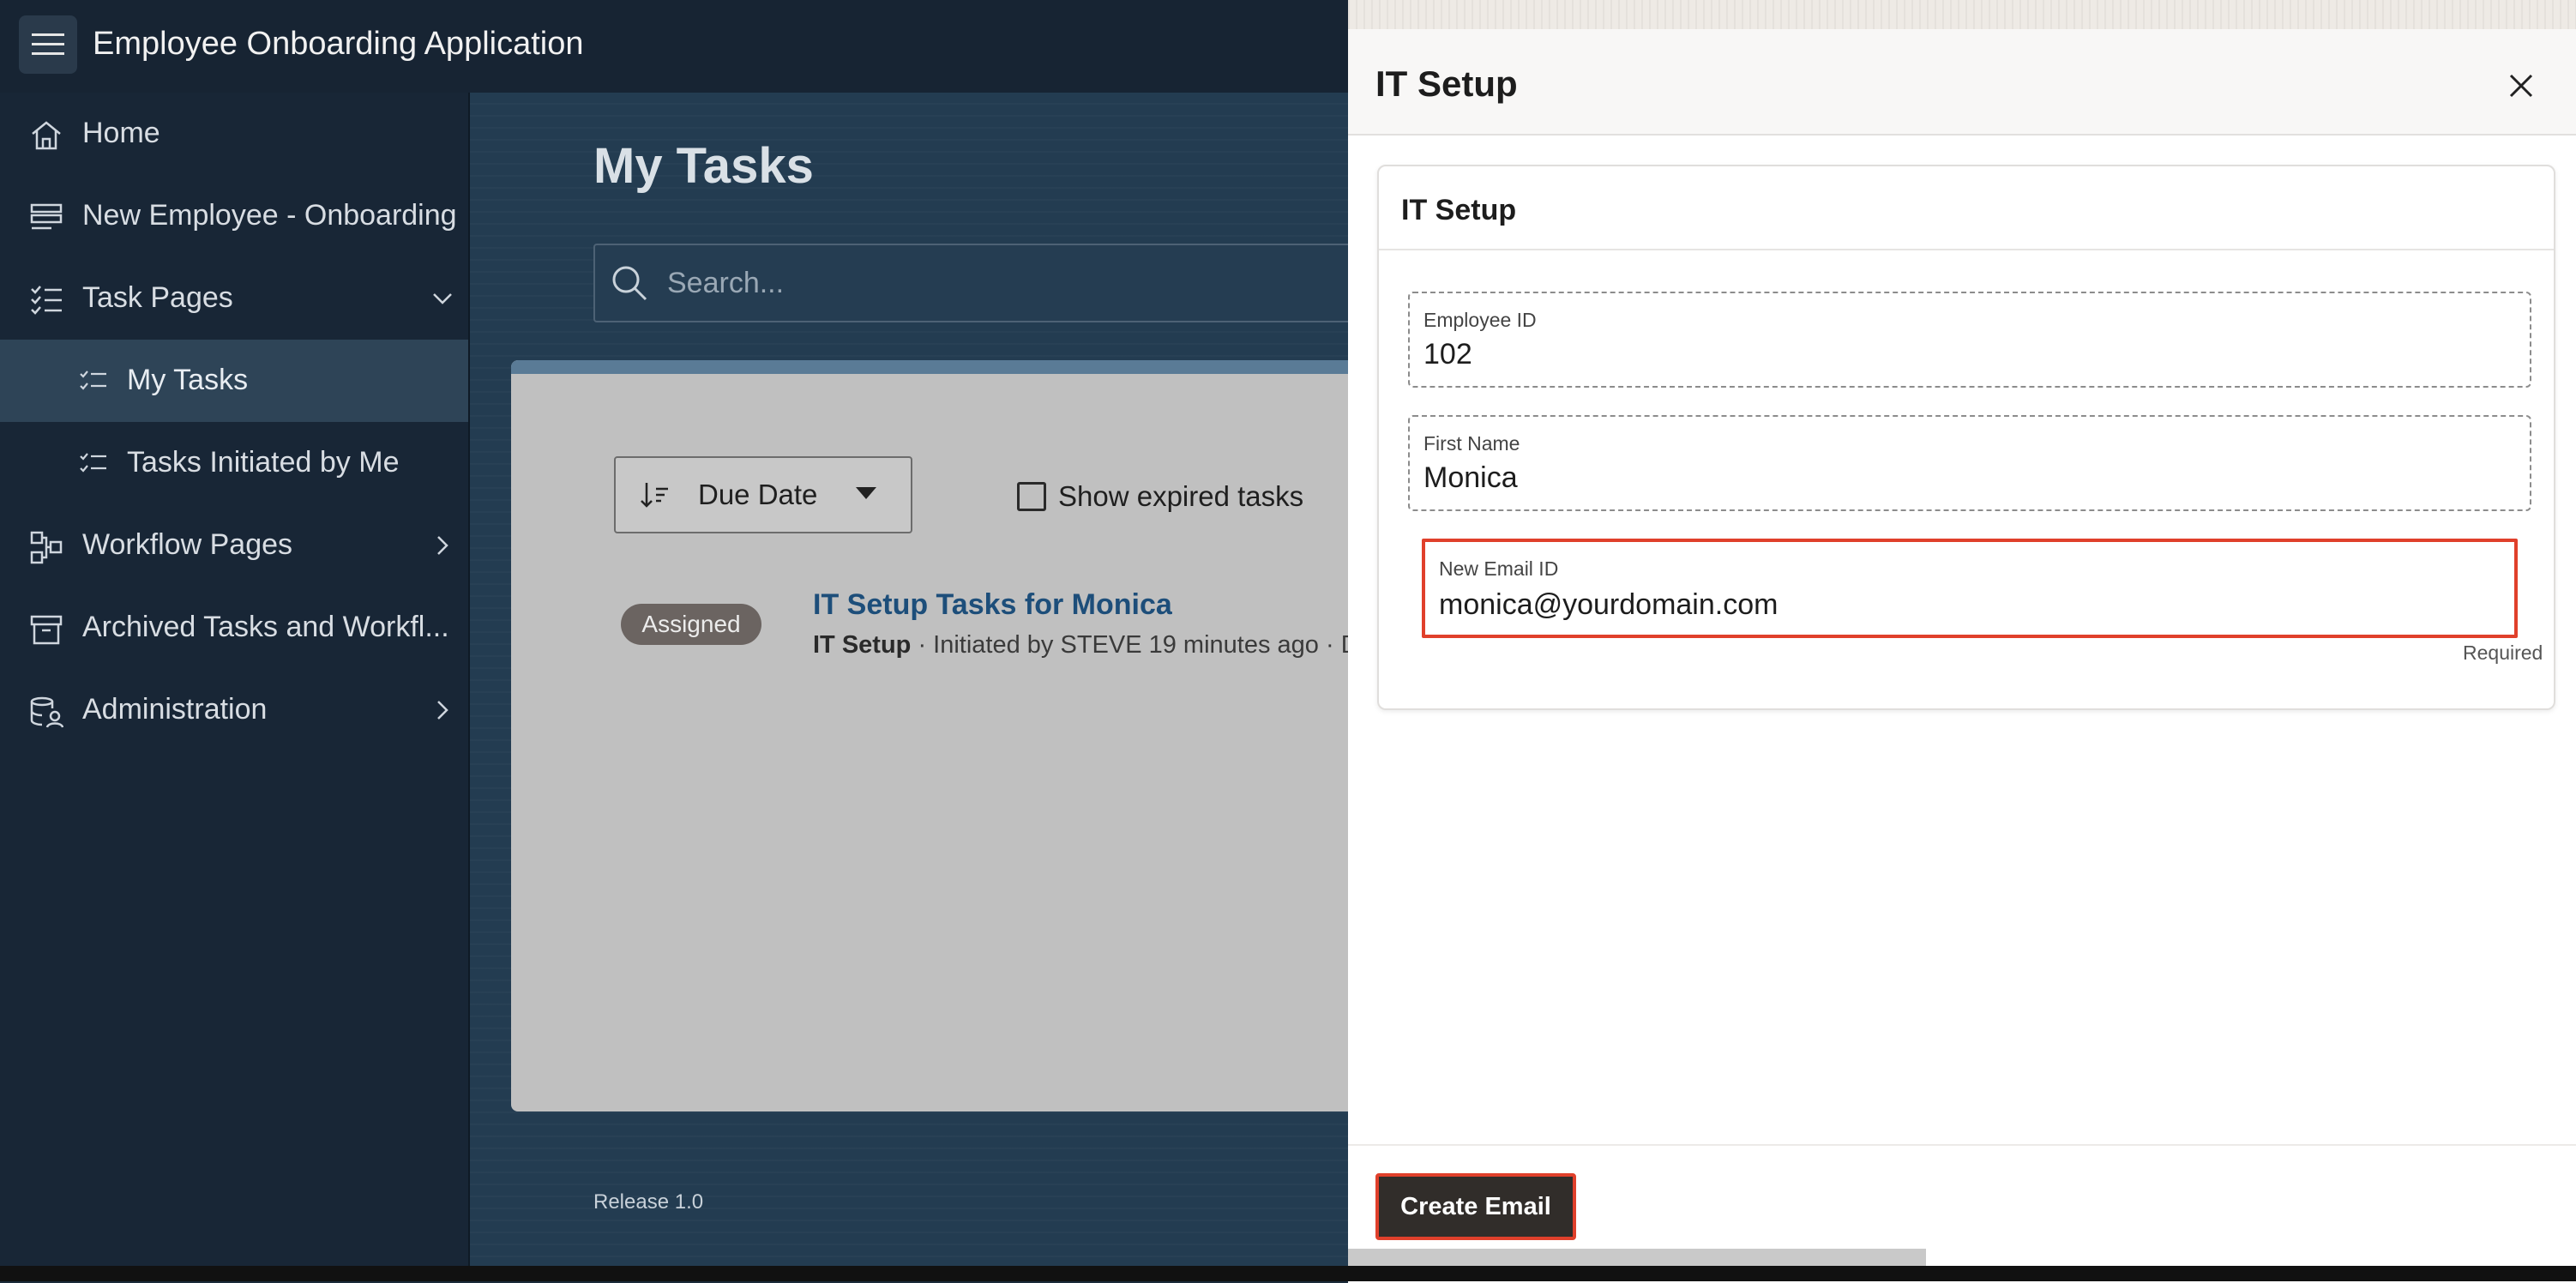 The width and height of the screenshot is (2576, 1283). I want to click on sidebar-item-label: Task Pages, so click(157, 297).